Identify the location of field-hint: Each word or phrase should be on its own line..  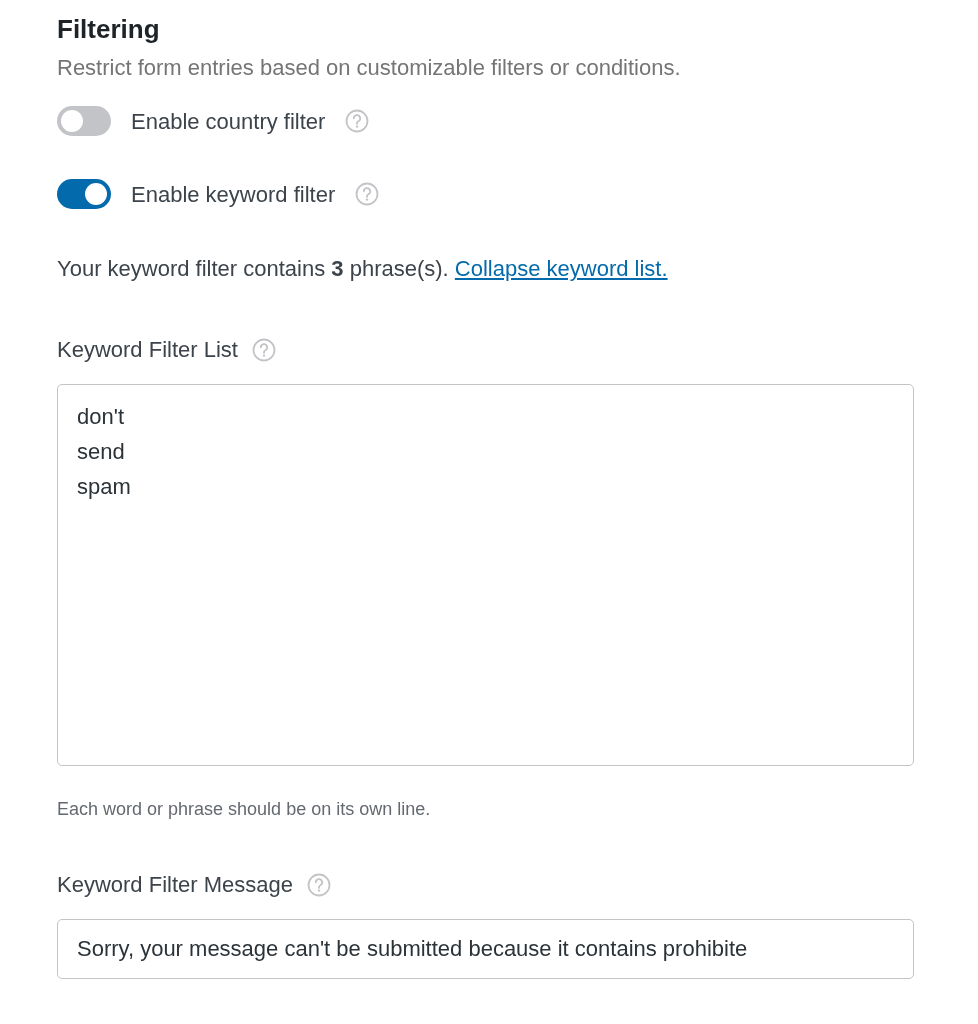
(244, 810).